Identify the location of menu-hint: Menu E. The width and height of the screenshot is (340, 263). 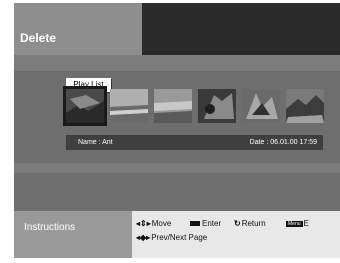
(297, 223).